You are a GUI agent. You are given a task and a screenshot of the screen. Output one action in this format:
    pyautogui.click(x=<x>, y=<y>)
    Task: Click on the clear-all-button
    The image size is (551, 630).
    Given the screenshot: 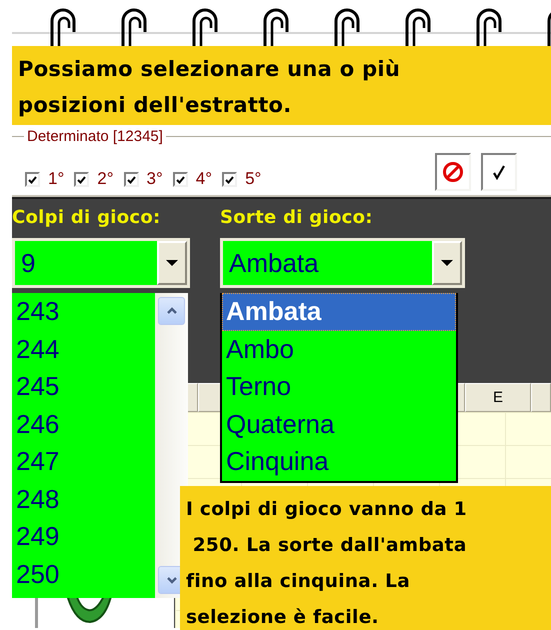 What is the action you would take?
    pyautogui.click(x=453, y=172)
    